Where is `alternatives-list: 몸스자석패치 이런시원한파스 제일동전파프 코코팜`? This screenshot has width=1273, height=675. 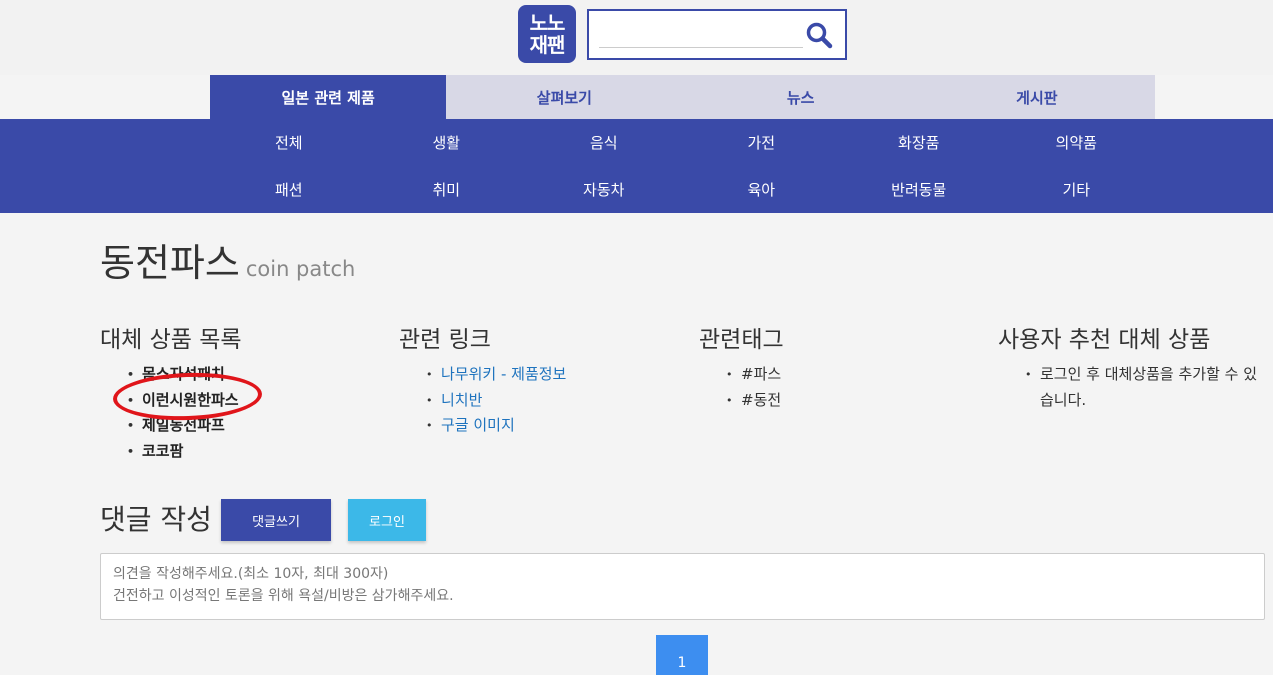 alternatives-list: 몸스자석패치 이런시원한파스 제일동전파프 코코팜 is located at coordinates (240, 413).